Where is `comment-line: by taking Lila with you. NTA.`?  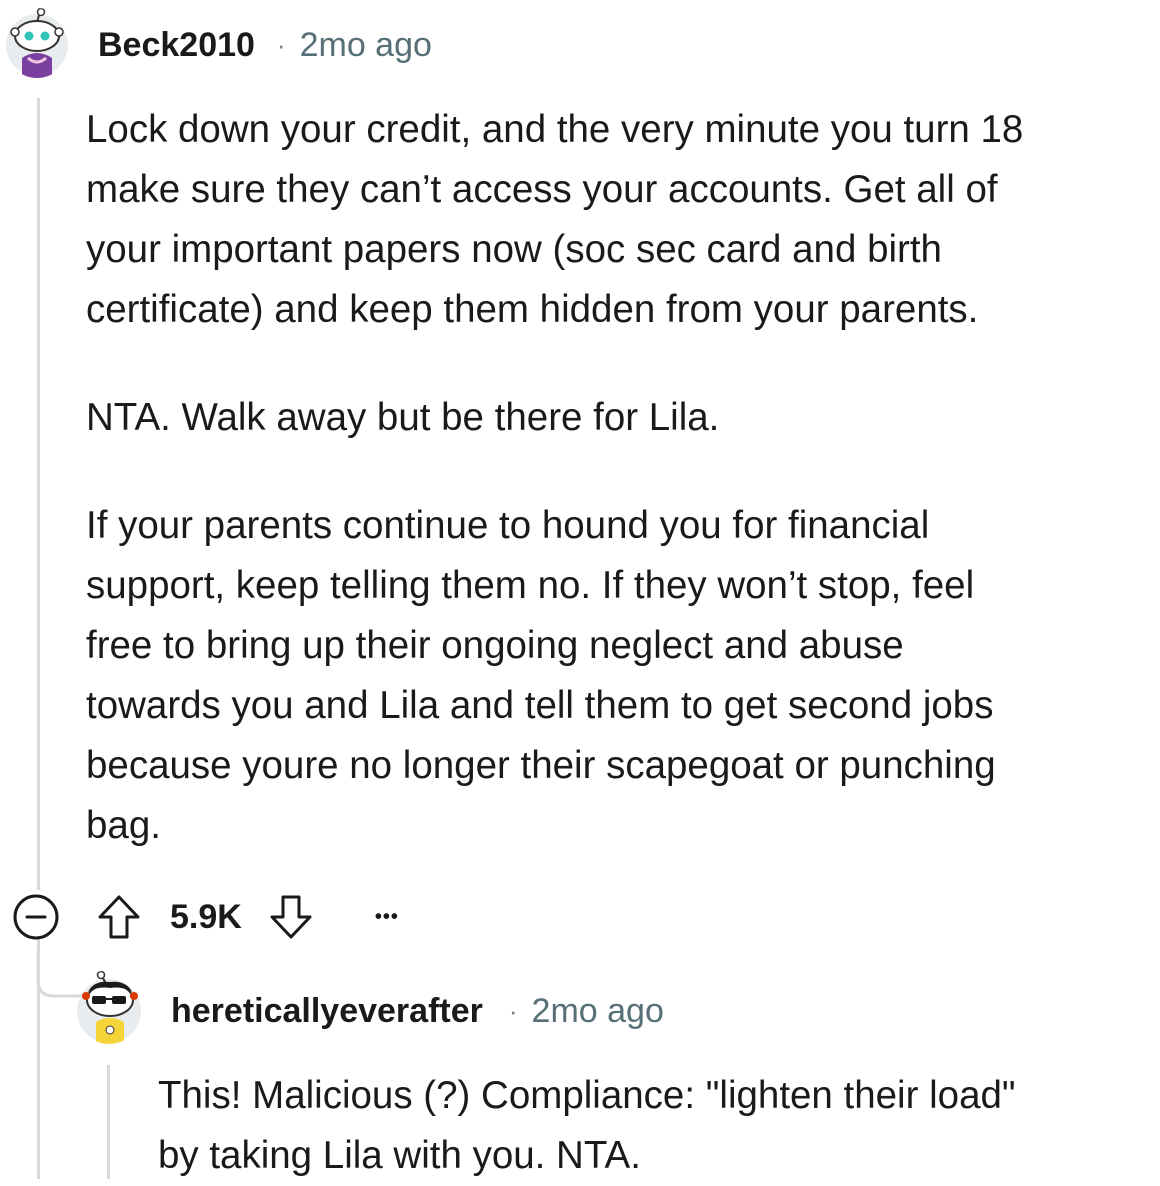 comment-line: by taking Lila with you. NTA. is located at coordinates (399, 1155).